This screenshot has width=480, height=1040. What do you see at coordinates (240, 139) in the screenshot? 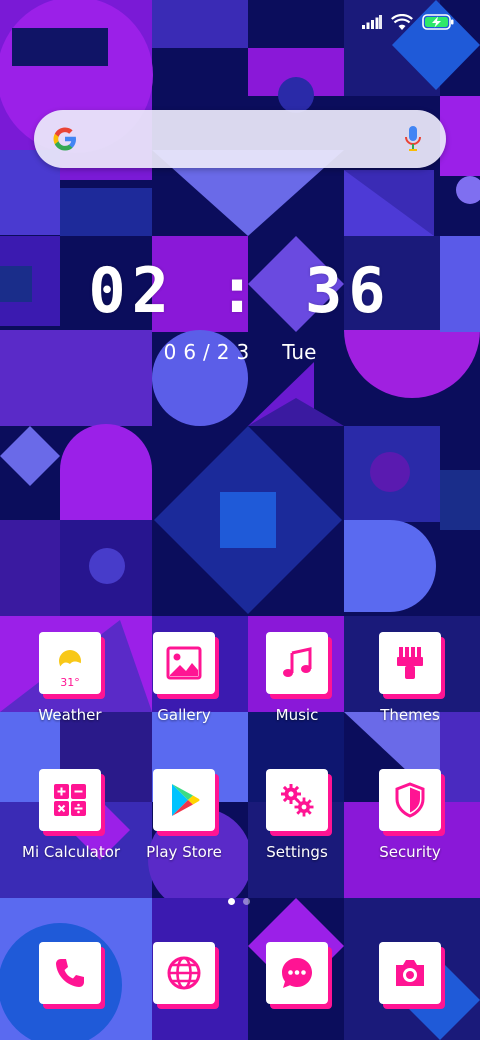
I see `google-search-bar` at bounding box center [240, 139].